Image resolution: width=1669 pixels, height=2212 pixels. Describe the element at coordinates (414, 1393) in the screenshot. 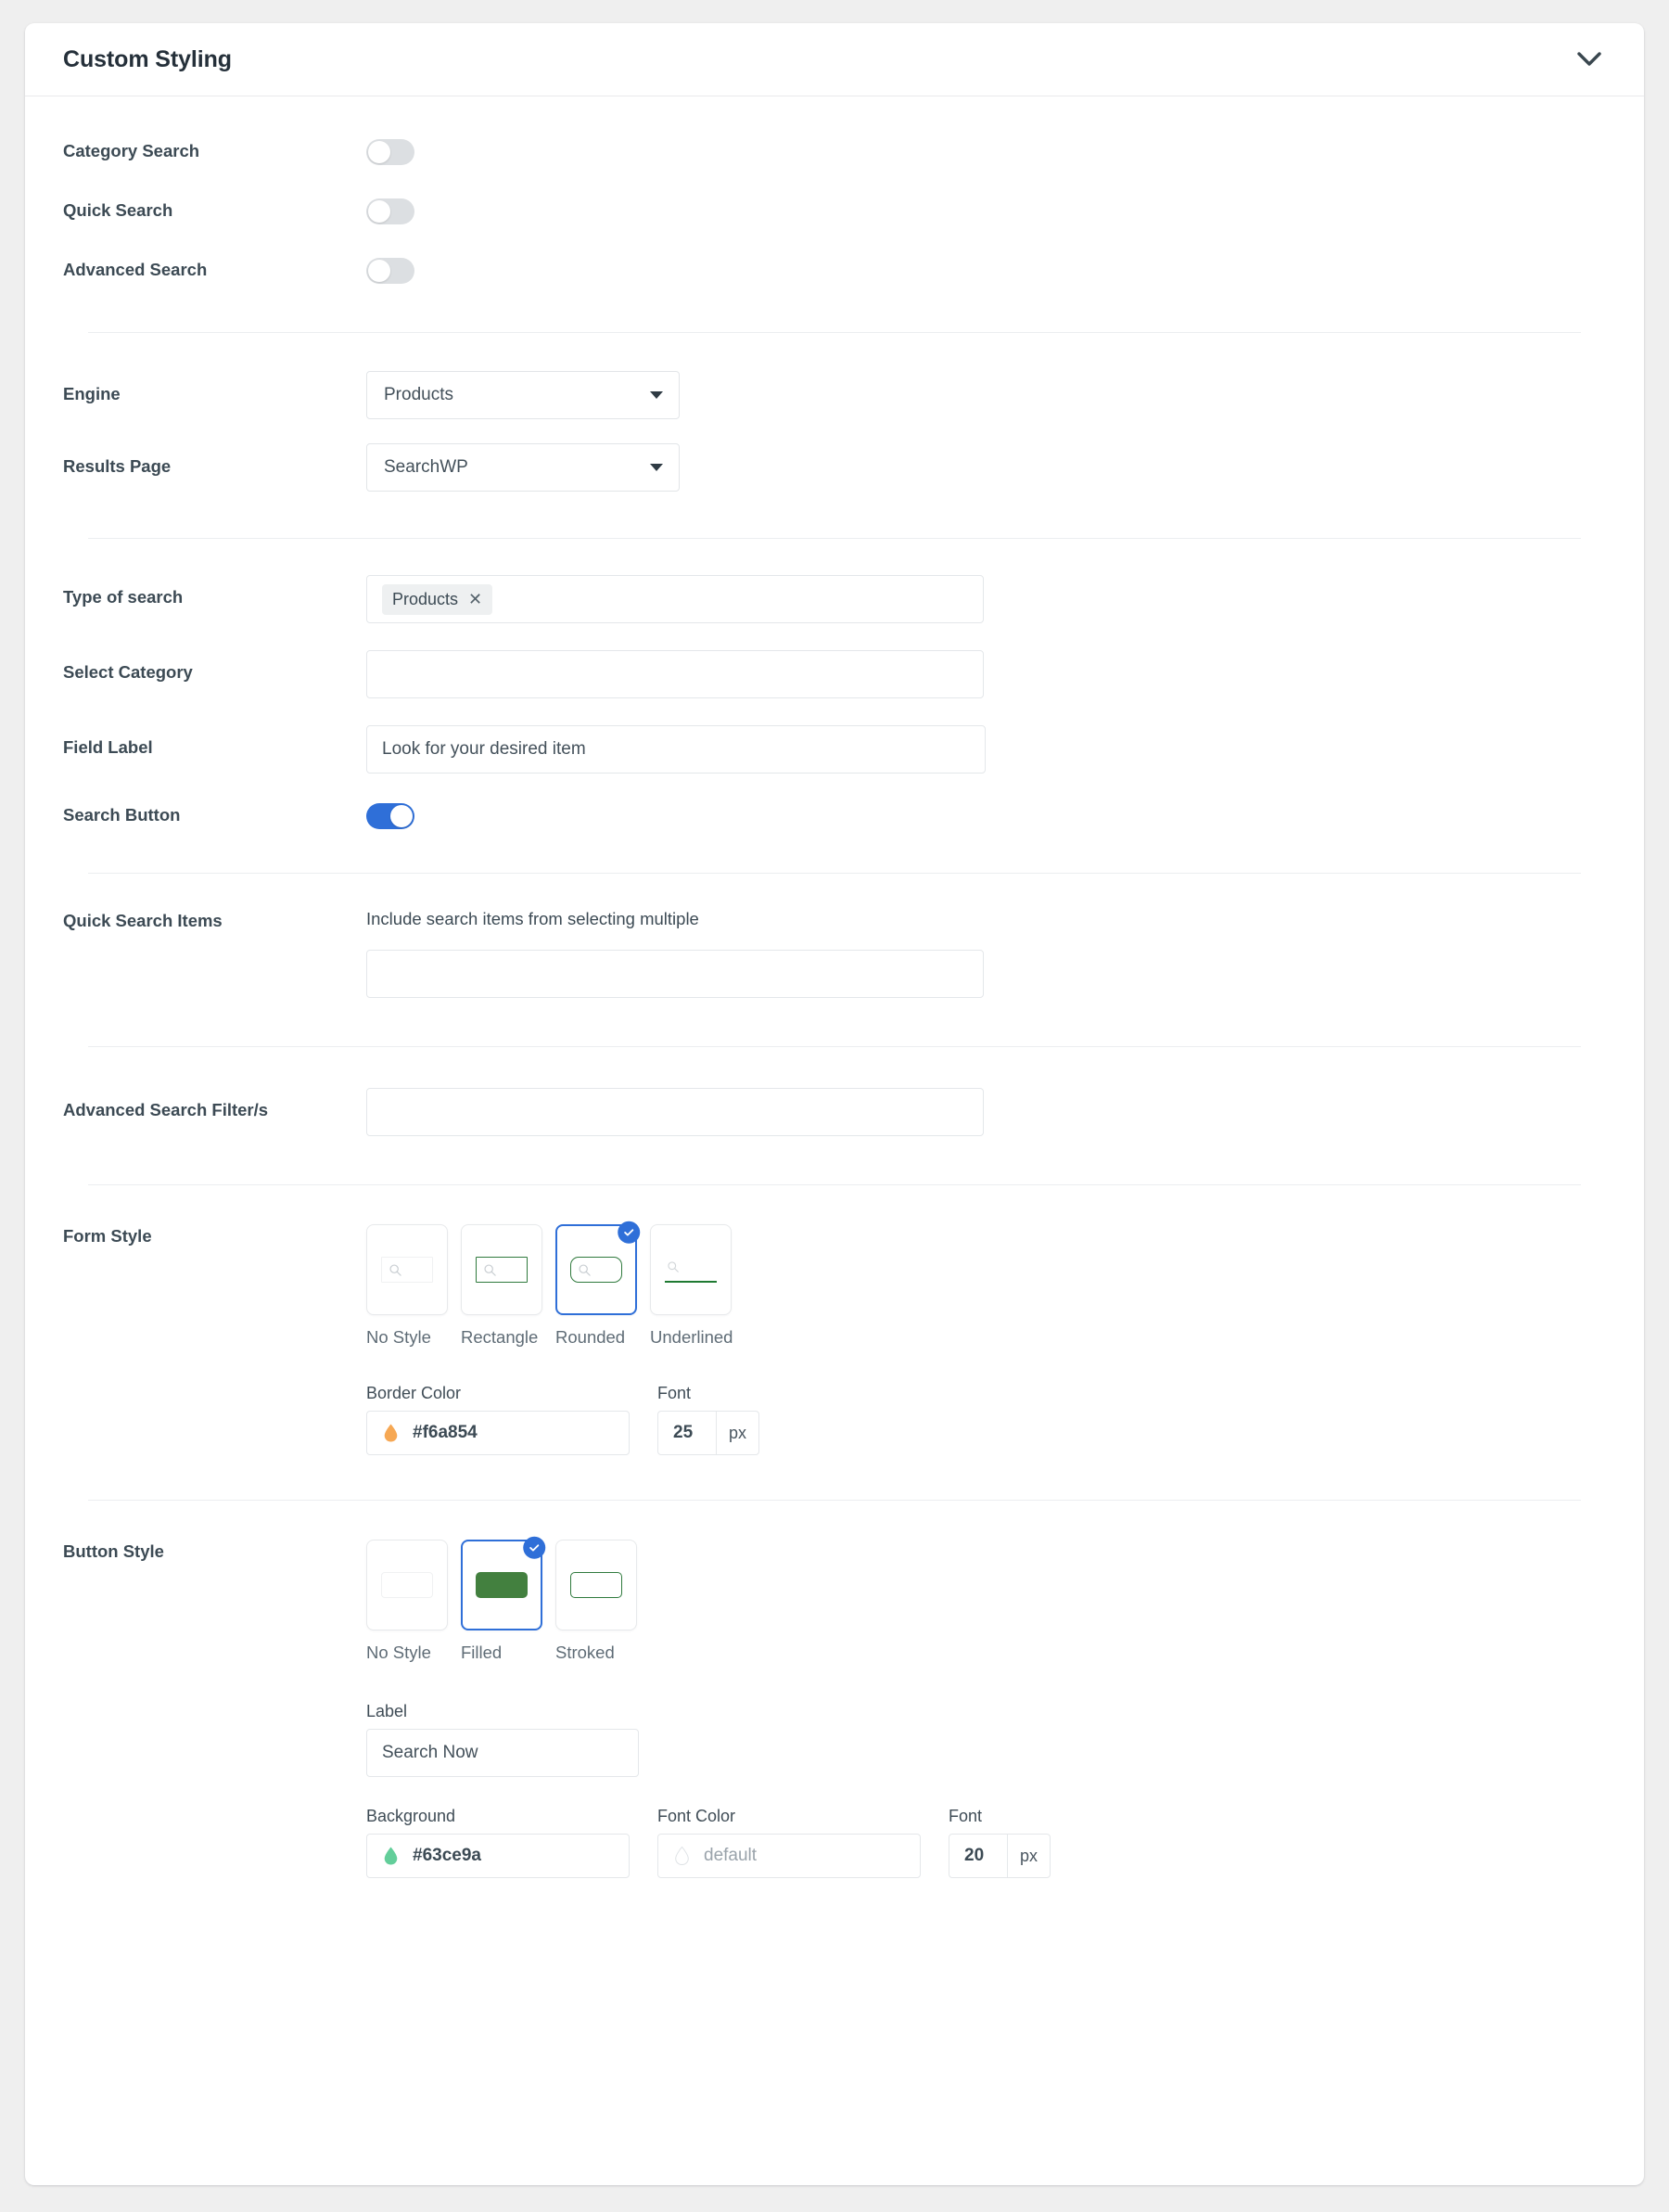

I see `label-border-color: Border Color` at that location.